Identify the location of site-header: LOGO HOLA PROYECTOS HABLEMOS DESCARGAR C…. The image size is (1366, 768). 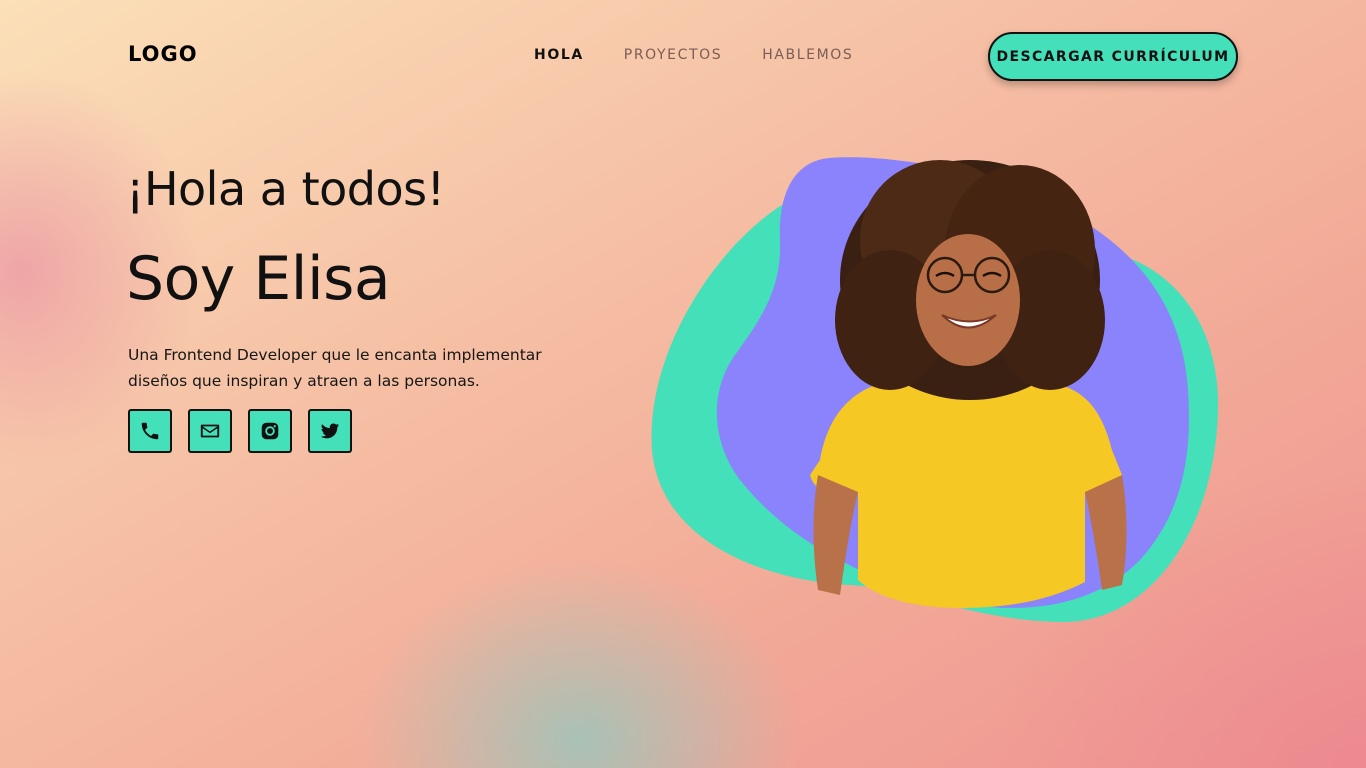
(683, 57).